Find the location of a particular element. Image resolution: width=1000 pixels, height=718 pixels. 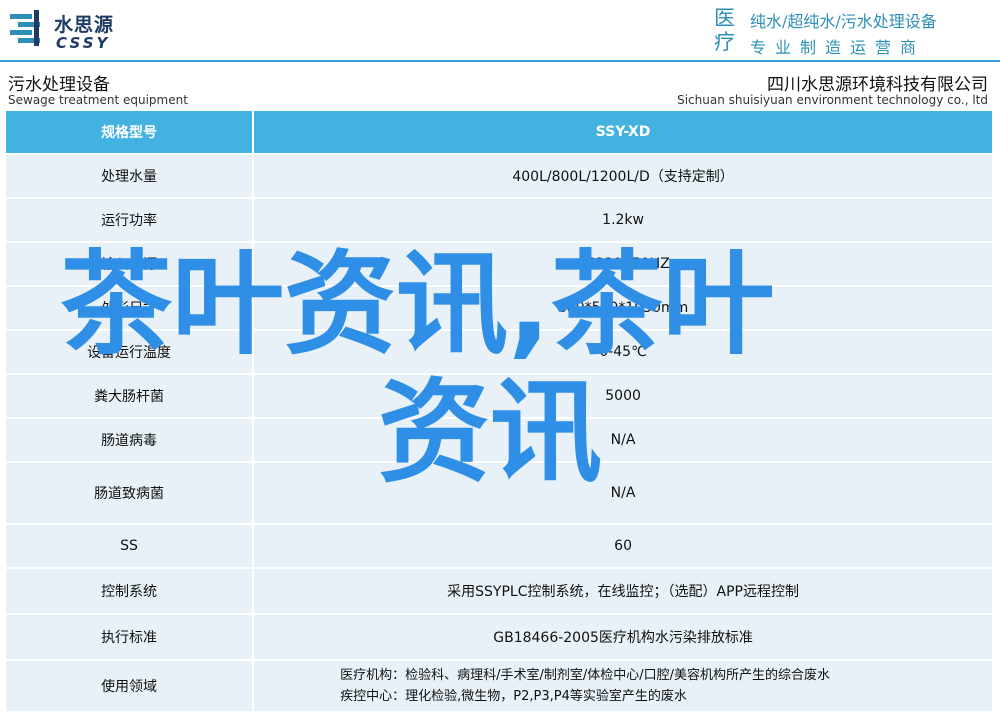

row-value: GB18466-2005医疗机构水污染排放标准 is located at coordinates (622, 637).